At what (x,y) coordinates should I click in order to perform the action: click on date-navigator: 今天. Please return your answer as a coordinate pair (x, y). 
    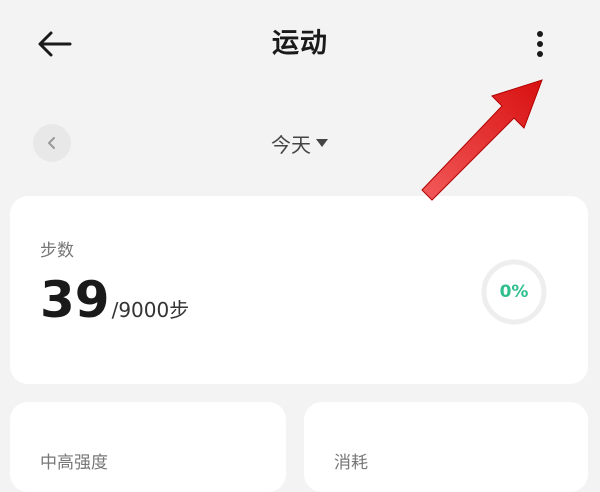
    Looking at the image, I should click on (300, 143).